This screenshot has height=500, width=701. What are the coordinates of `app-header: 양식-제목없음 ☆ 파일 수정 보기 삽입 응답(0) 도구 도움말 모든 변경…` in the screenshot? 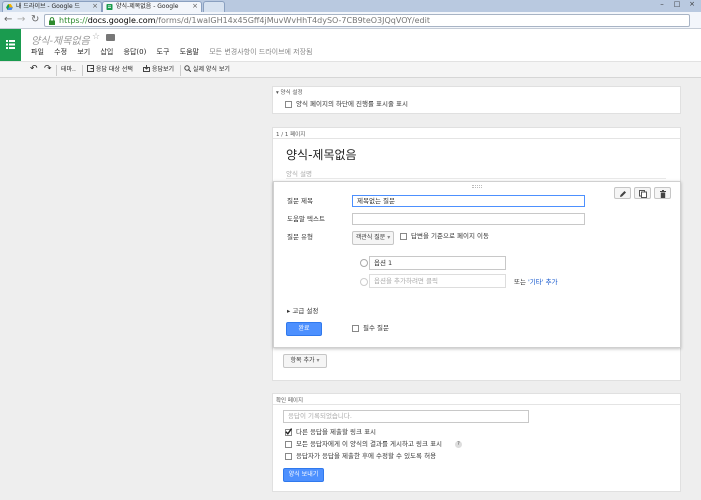 It's located at (350, 45).